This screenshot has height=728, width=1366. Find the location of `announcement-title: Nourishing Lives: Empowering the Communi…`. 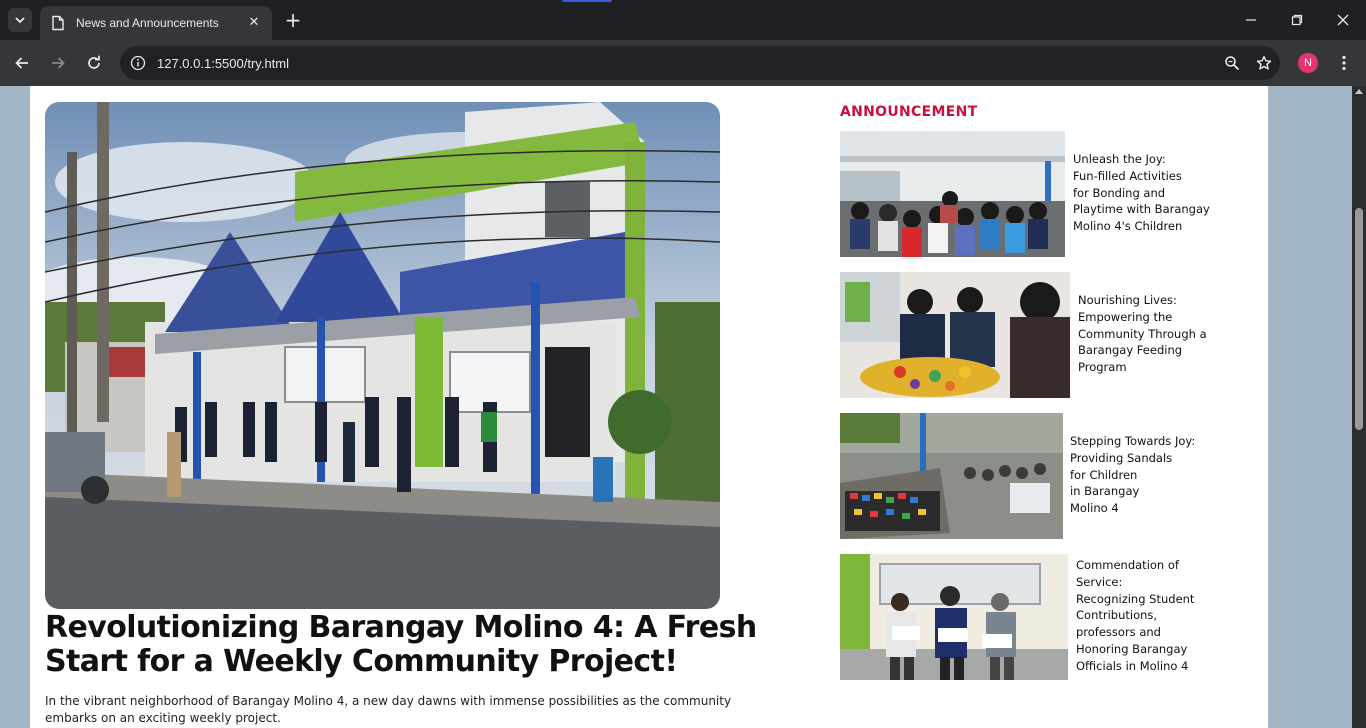

announcement-title: Nourishing Lives: Empowering the Communi… is located at coordinates (1142, 334).